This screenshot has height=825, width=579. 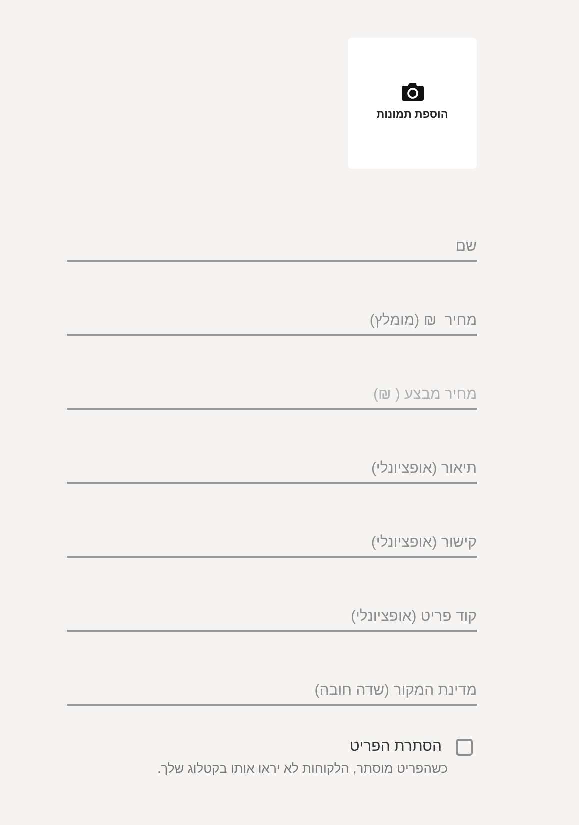 I want to click on help-text: כשהפריט מוסתר, הלקוחות לא יראו אותו בקטלוג שלך., so click(x=302, y=769).